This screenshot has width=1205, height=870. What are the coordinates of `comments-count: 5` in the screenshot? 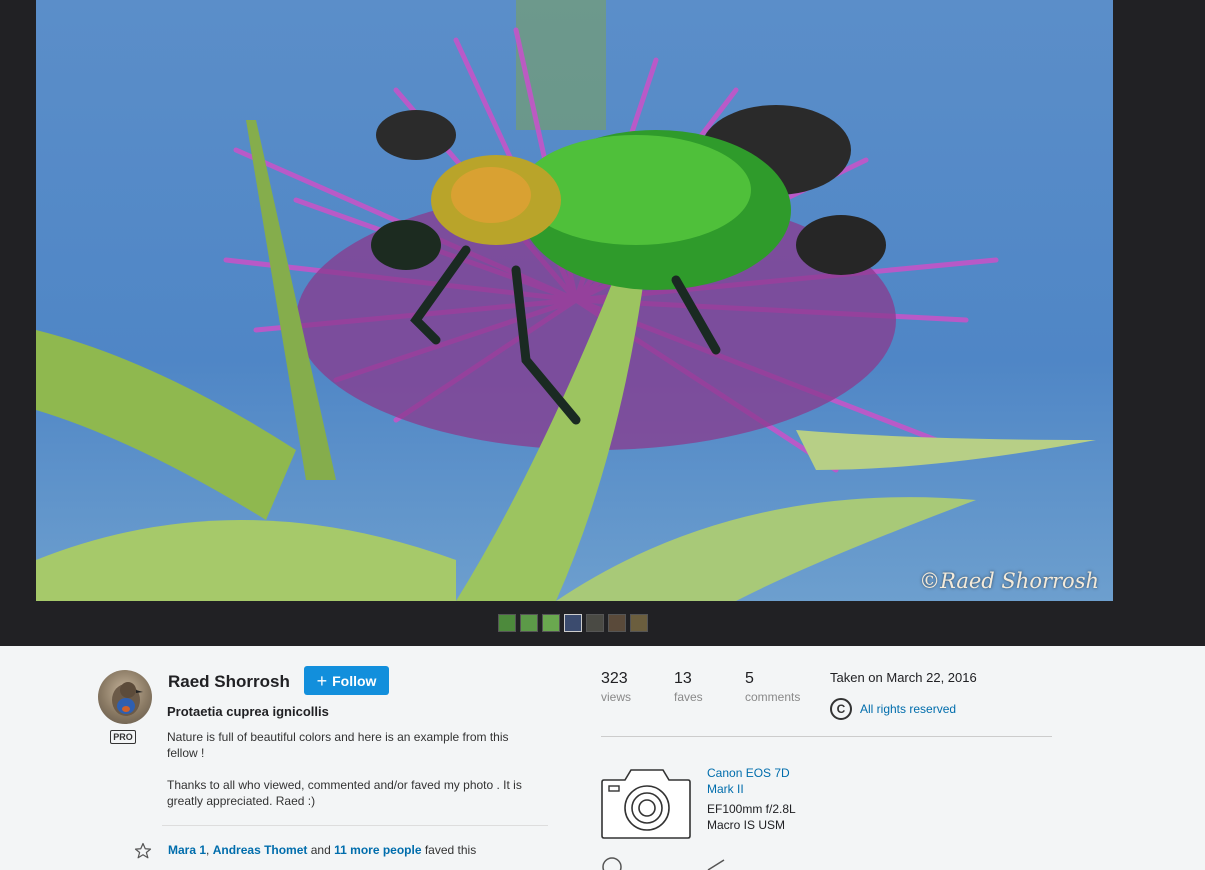 It's located at (749, 678).